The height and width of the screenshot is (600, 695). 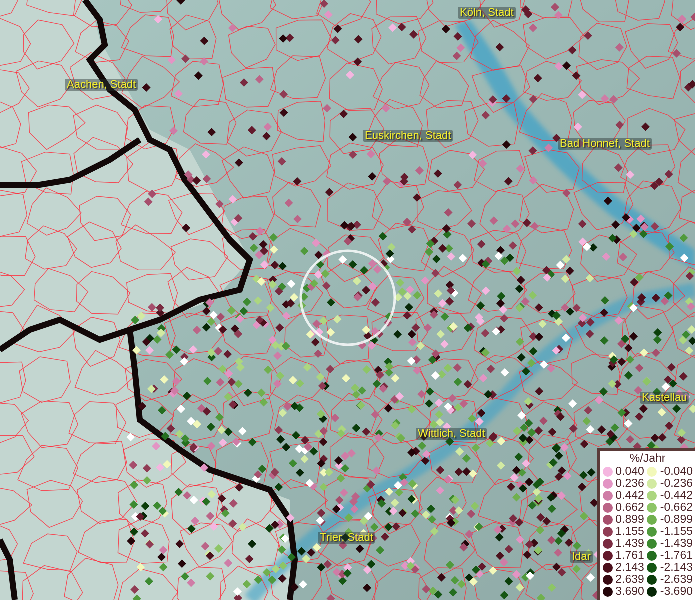 What do you see at coordinates (676, 484) in the screenshot?
I see `legend-value: -0.236` at bounding box center [676, 484].